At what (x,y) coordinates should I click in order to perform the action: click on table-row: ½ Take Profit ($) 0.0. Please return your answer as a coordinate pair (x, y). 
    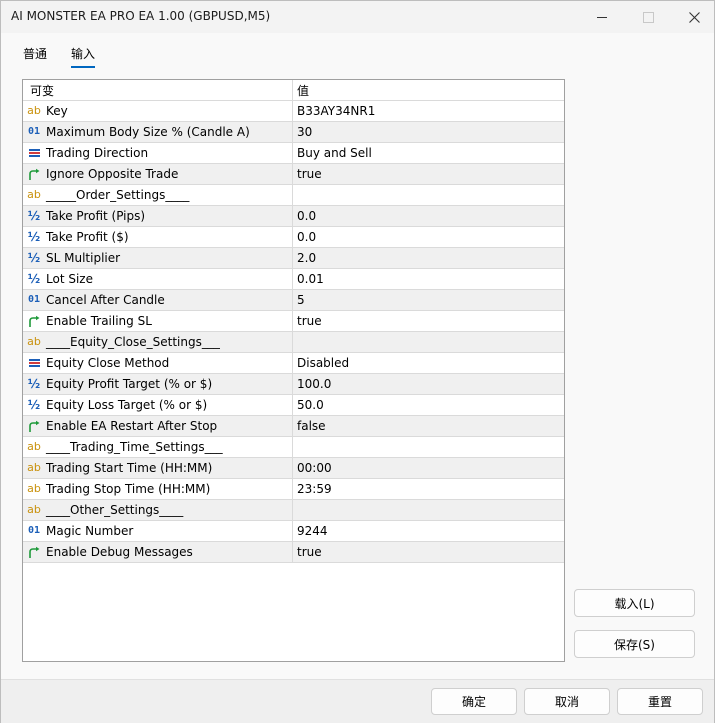
    Looking at the image, I should click on (293, 237).